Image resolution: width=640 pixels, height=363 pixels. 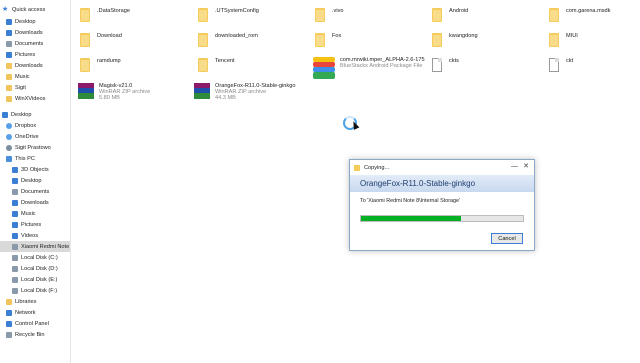 I want to click on nav-item-pc-videos: Videos, so click(x=25, y=235).